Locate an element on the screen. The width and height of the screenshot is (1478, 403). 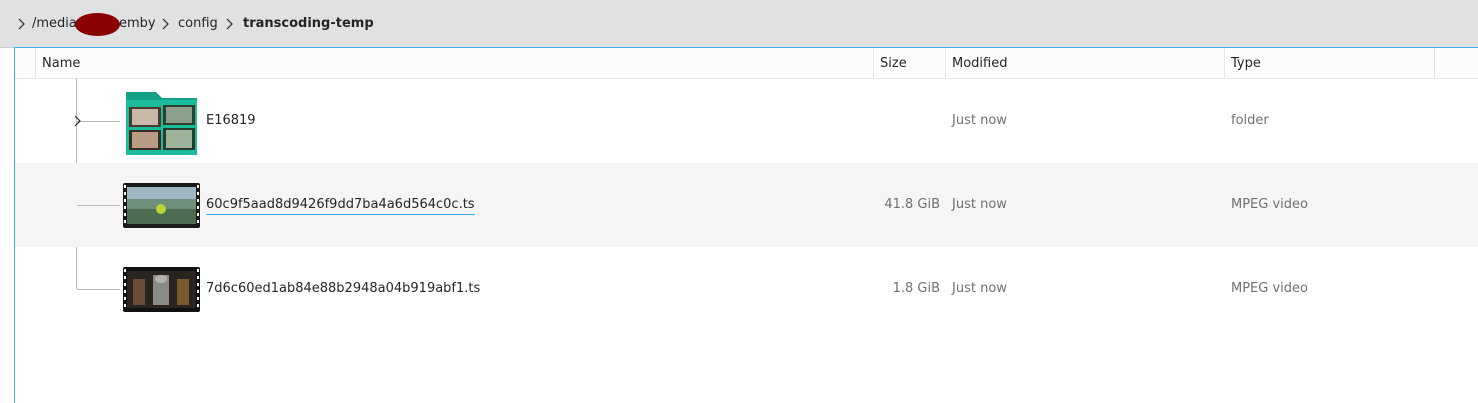
breadcrumb-segment-config: config is located at coordinates (198, 24).